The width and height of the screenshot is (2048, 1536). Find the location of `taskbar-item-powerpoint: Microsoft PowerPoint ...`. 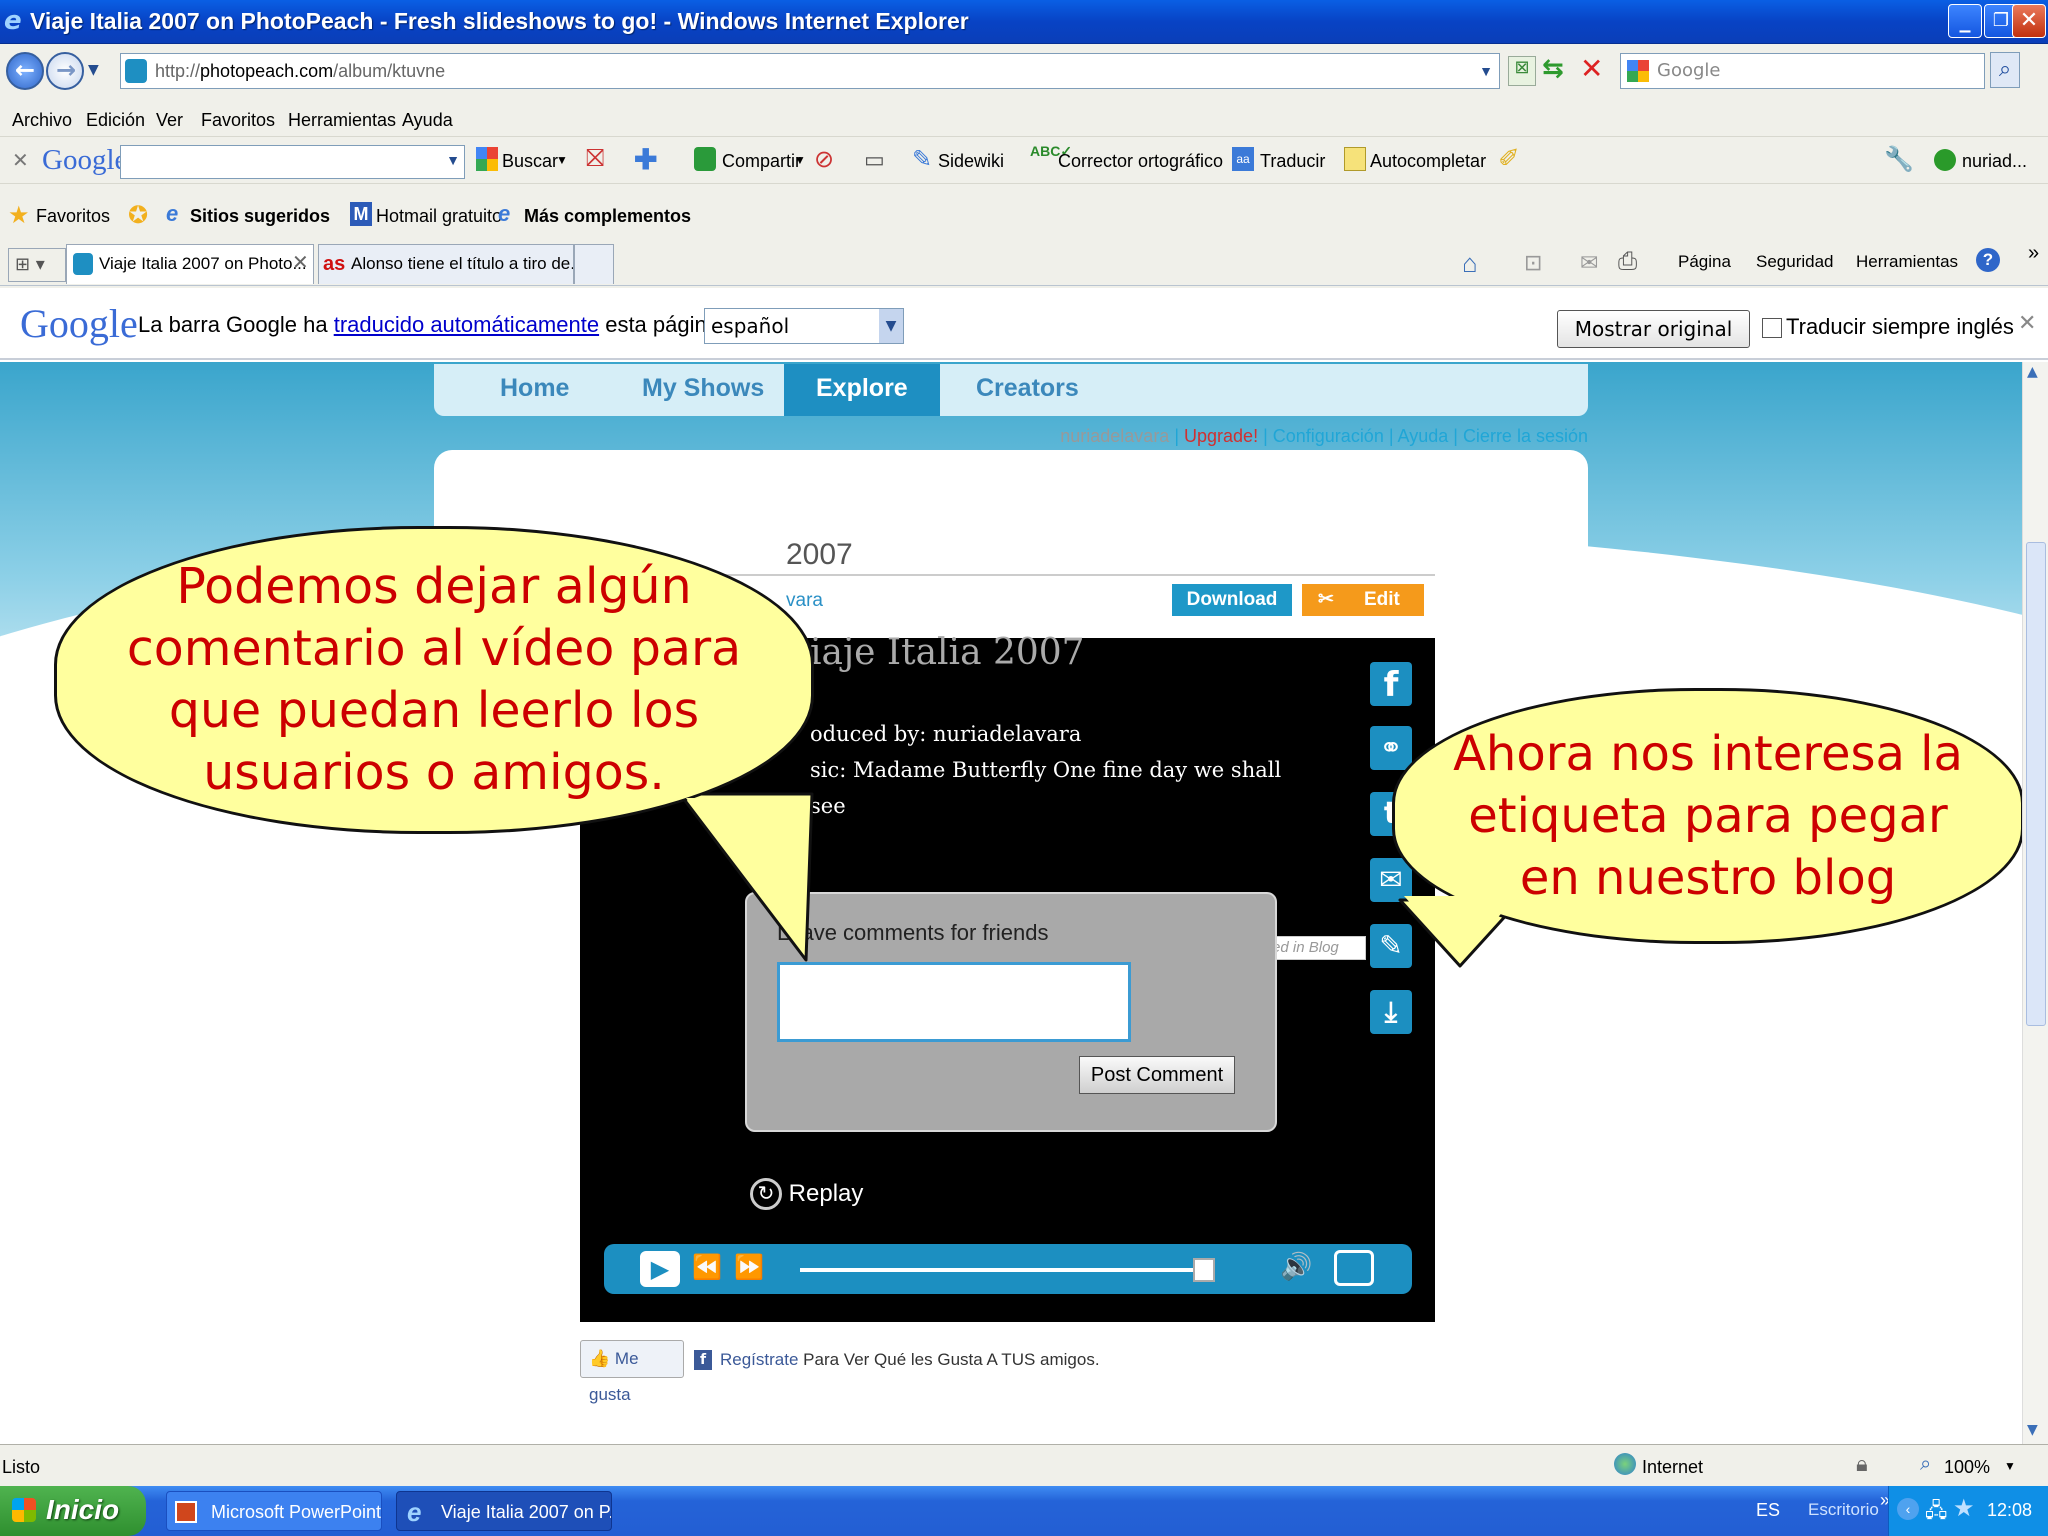

taskbar-item-powerpoint: Microsoft PowerPoint ... is located at coordinates (274, 1511).